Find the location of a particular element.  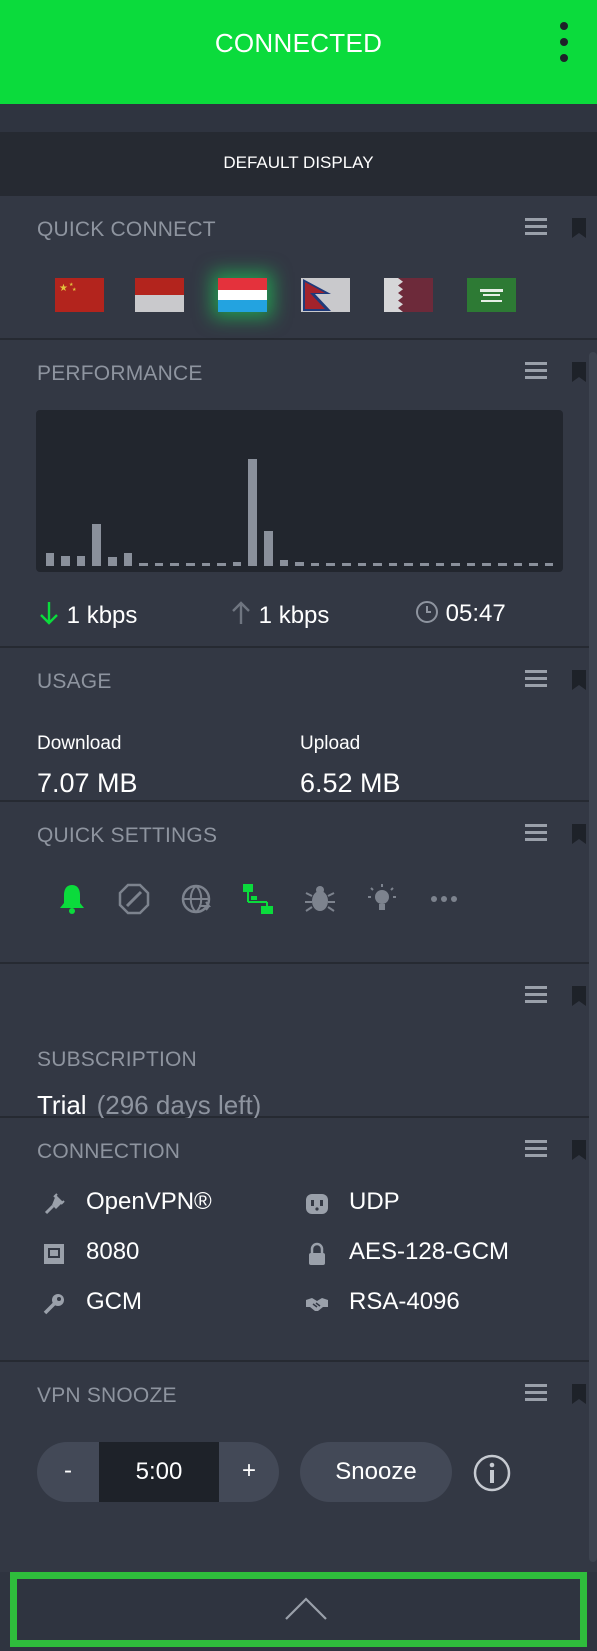

quick-connect-title: QUICK CONNECT is located at coordinates (126, 229).